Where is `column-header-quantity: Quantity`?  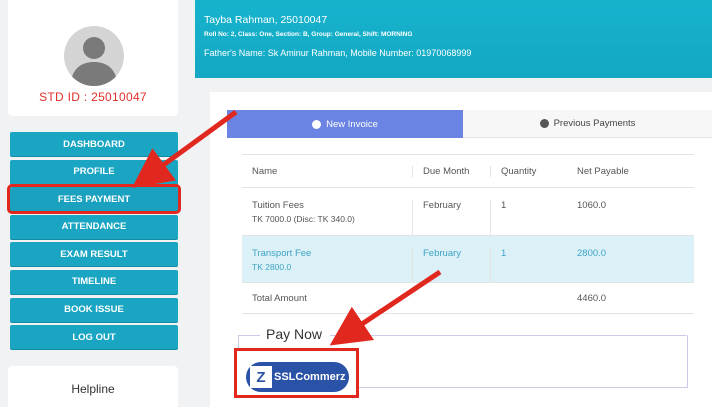 column-header-quantity: Quantity is located at coordinates (519, 171).